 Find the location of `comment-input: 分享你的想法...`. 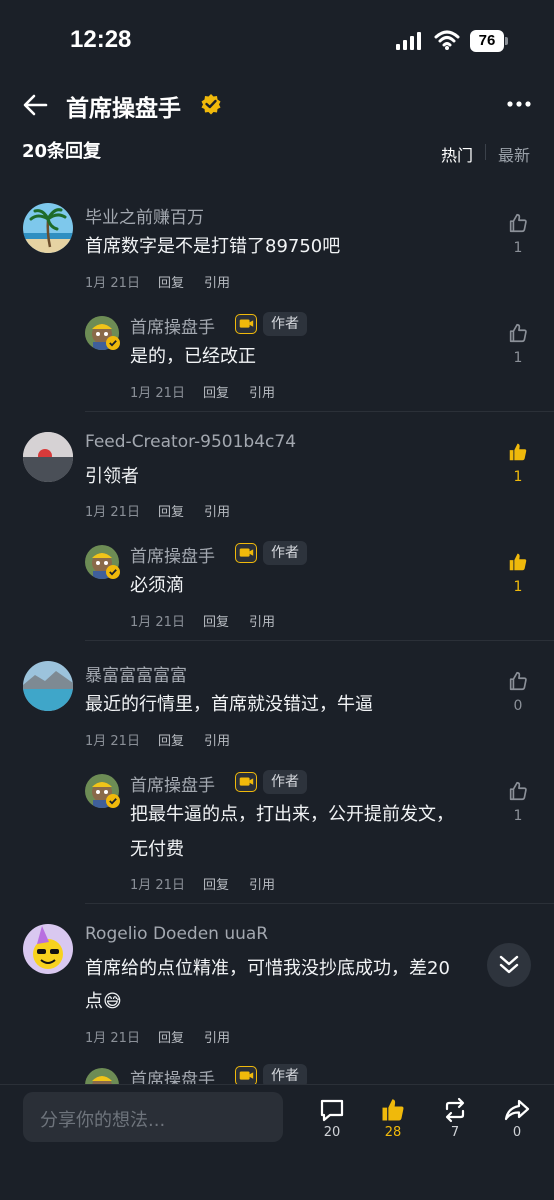

comment-input: 分享你的想法... is located at coordinates (153, 1117).